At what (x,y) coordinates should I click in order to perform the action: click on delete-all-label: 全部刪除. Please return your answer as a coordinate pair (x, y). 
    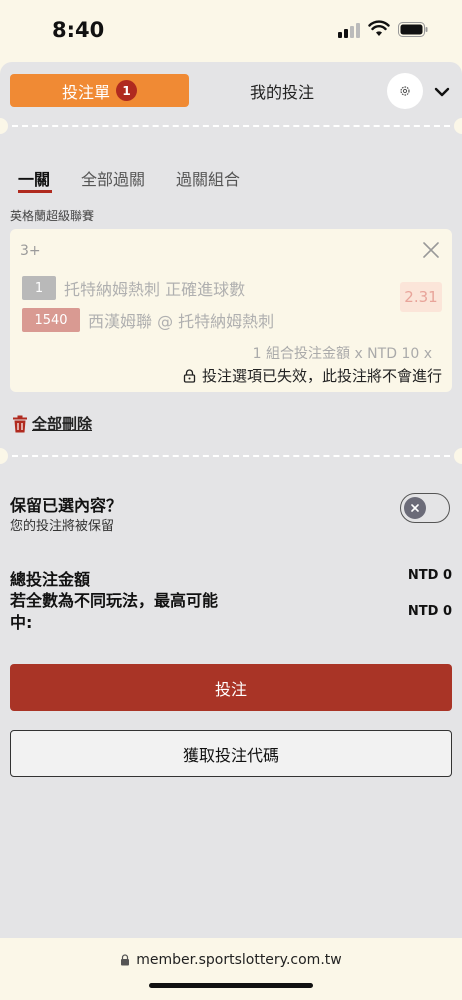
    Looking at the image, I should click on (62, 424).